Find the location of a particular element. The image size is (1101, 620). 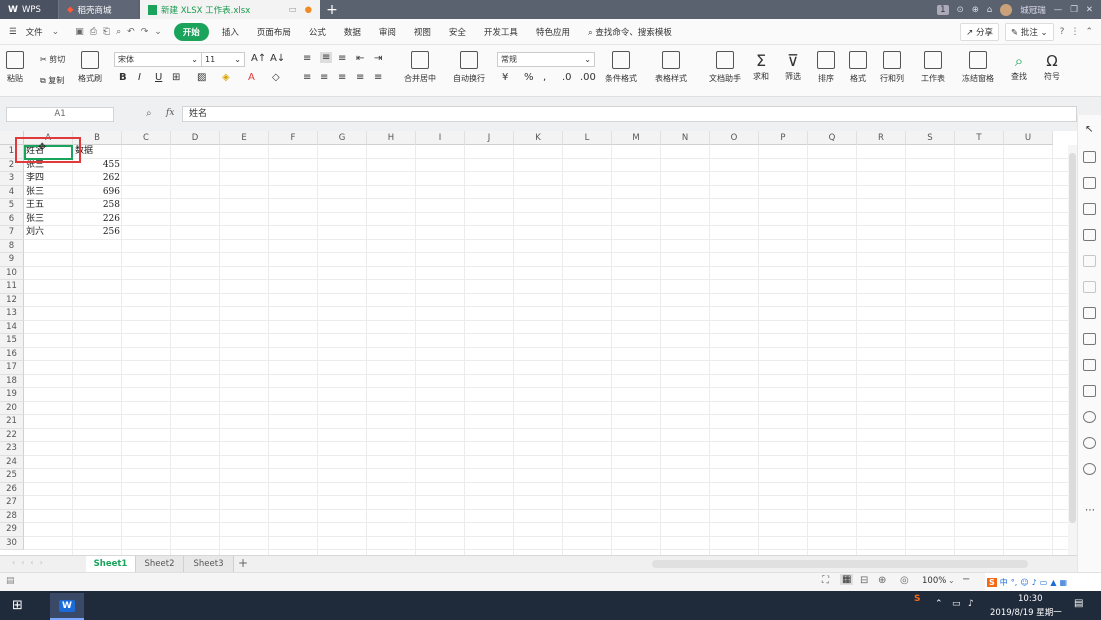

align-left-icon: ≡ is located at coordinates (307, 77).